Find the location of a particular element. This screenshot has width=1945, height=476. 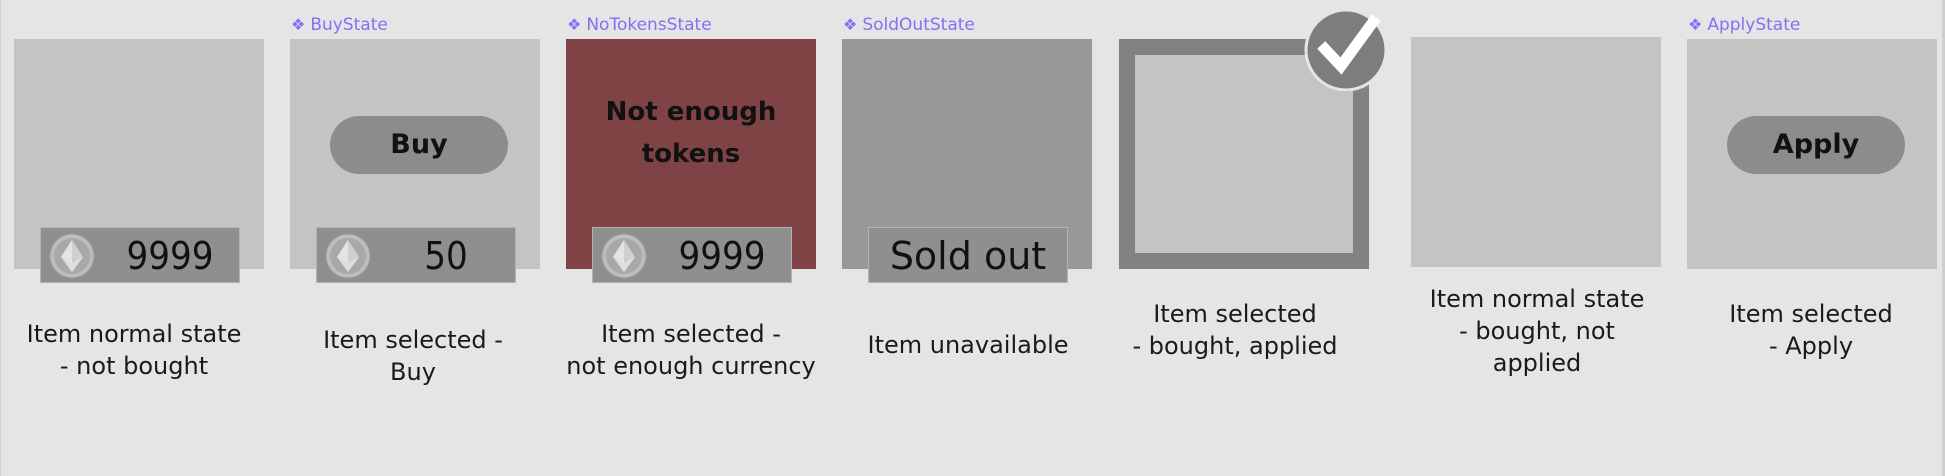

component-label-apply-state: ❖ ApplyState is located at coordinates (1744, 25).